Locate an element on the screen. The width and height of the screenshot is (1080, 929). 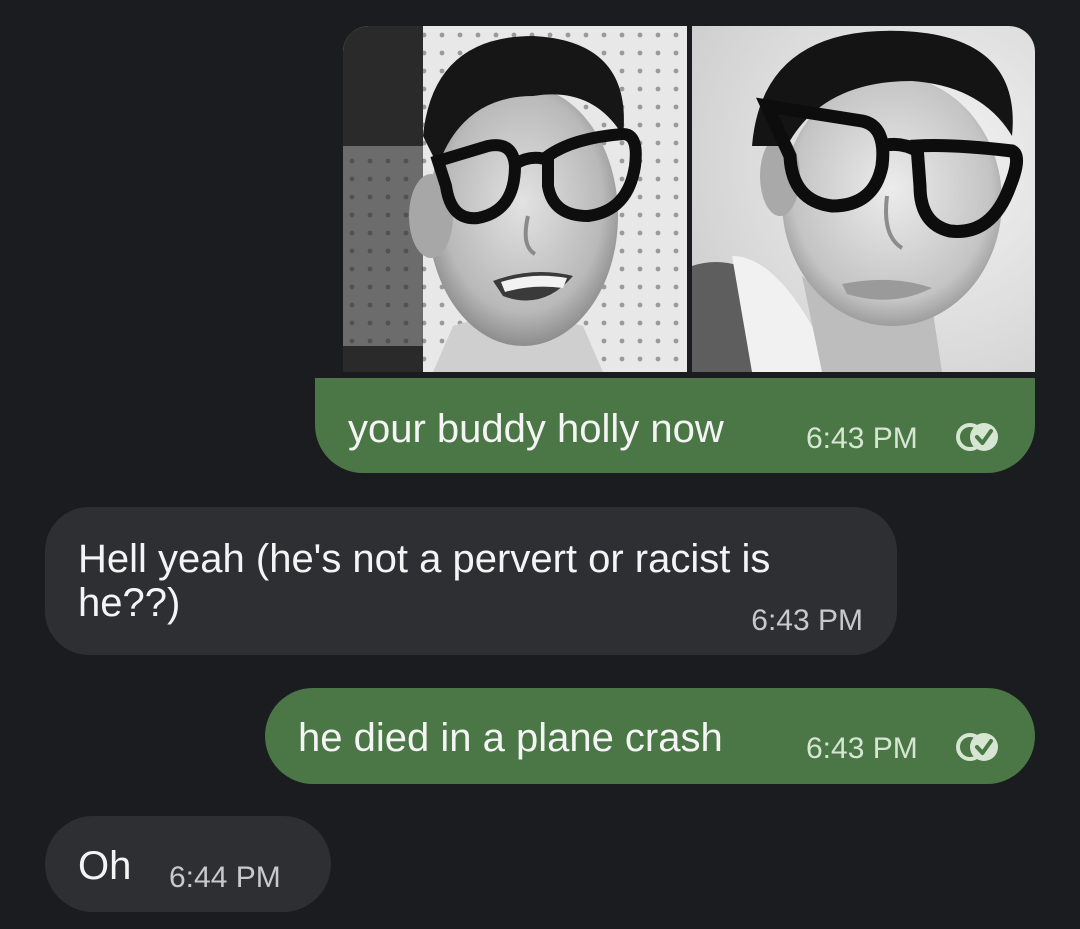
photo-right is located at coordinates (863, 199).